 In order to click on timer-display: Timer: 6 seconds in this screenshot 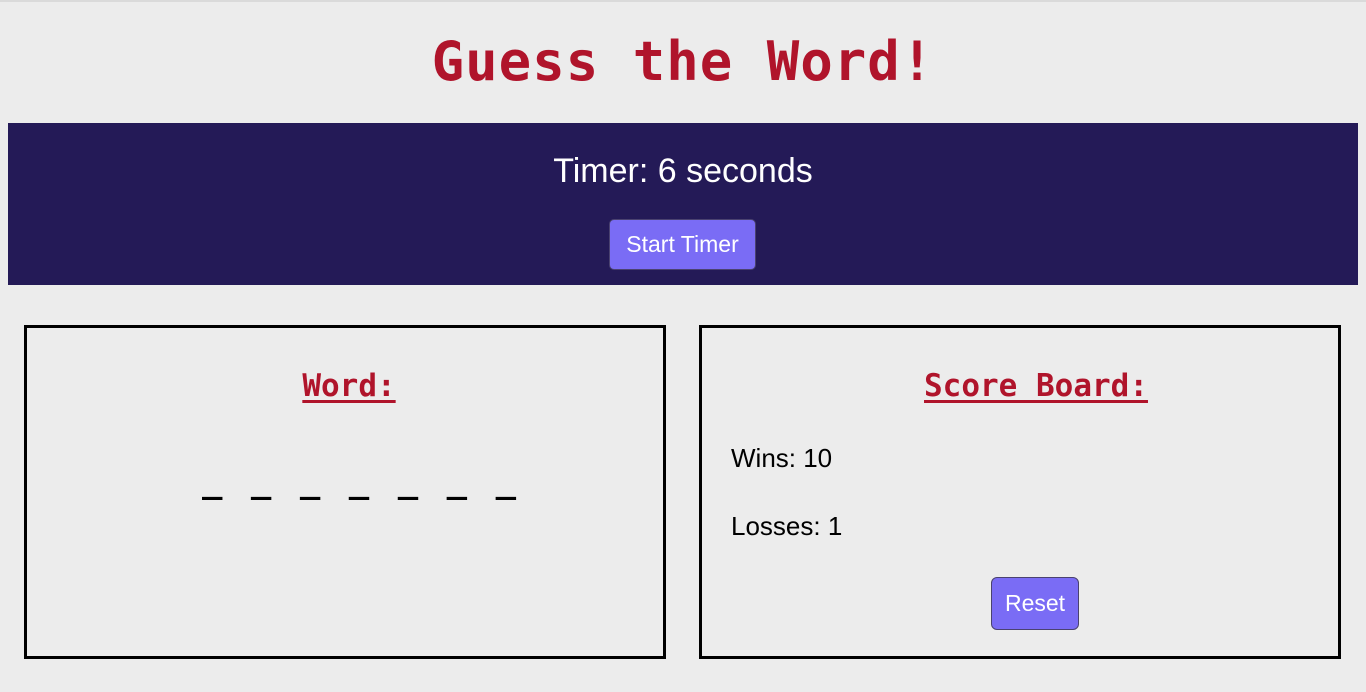, I will do `click(683, 171)`.